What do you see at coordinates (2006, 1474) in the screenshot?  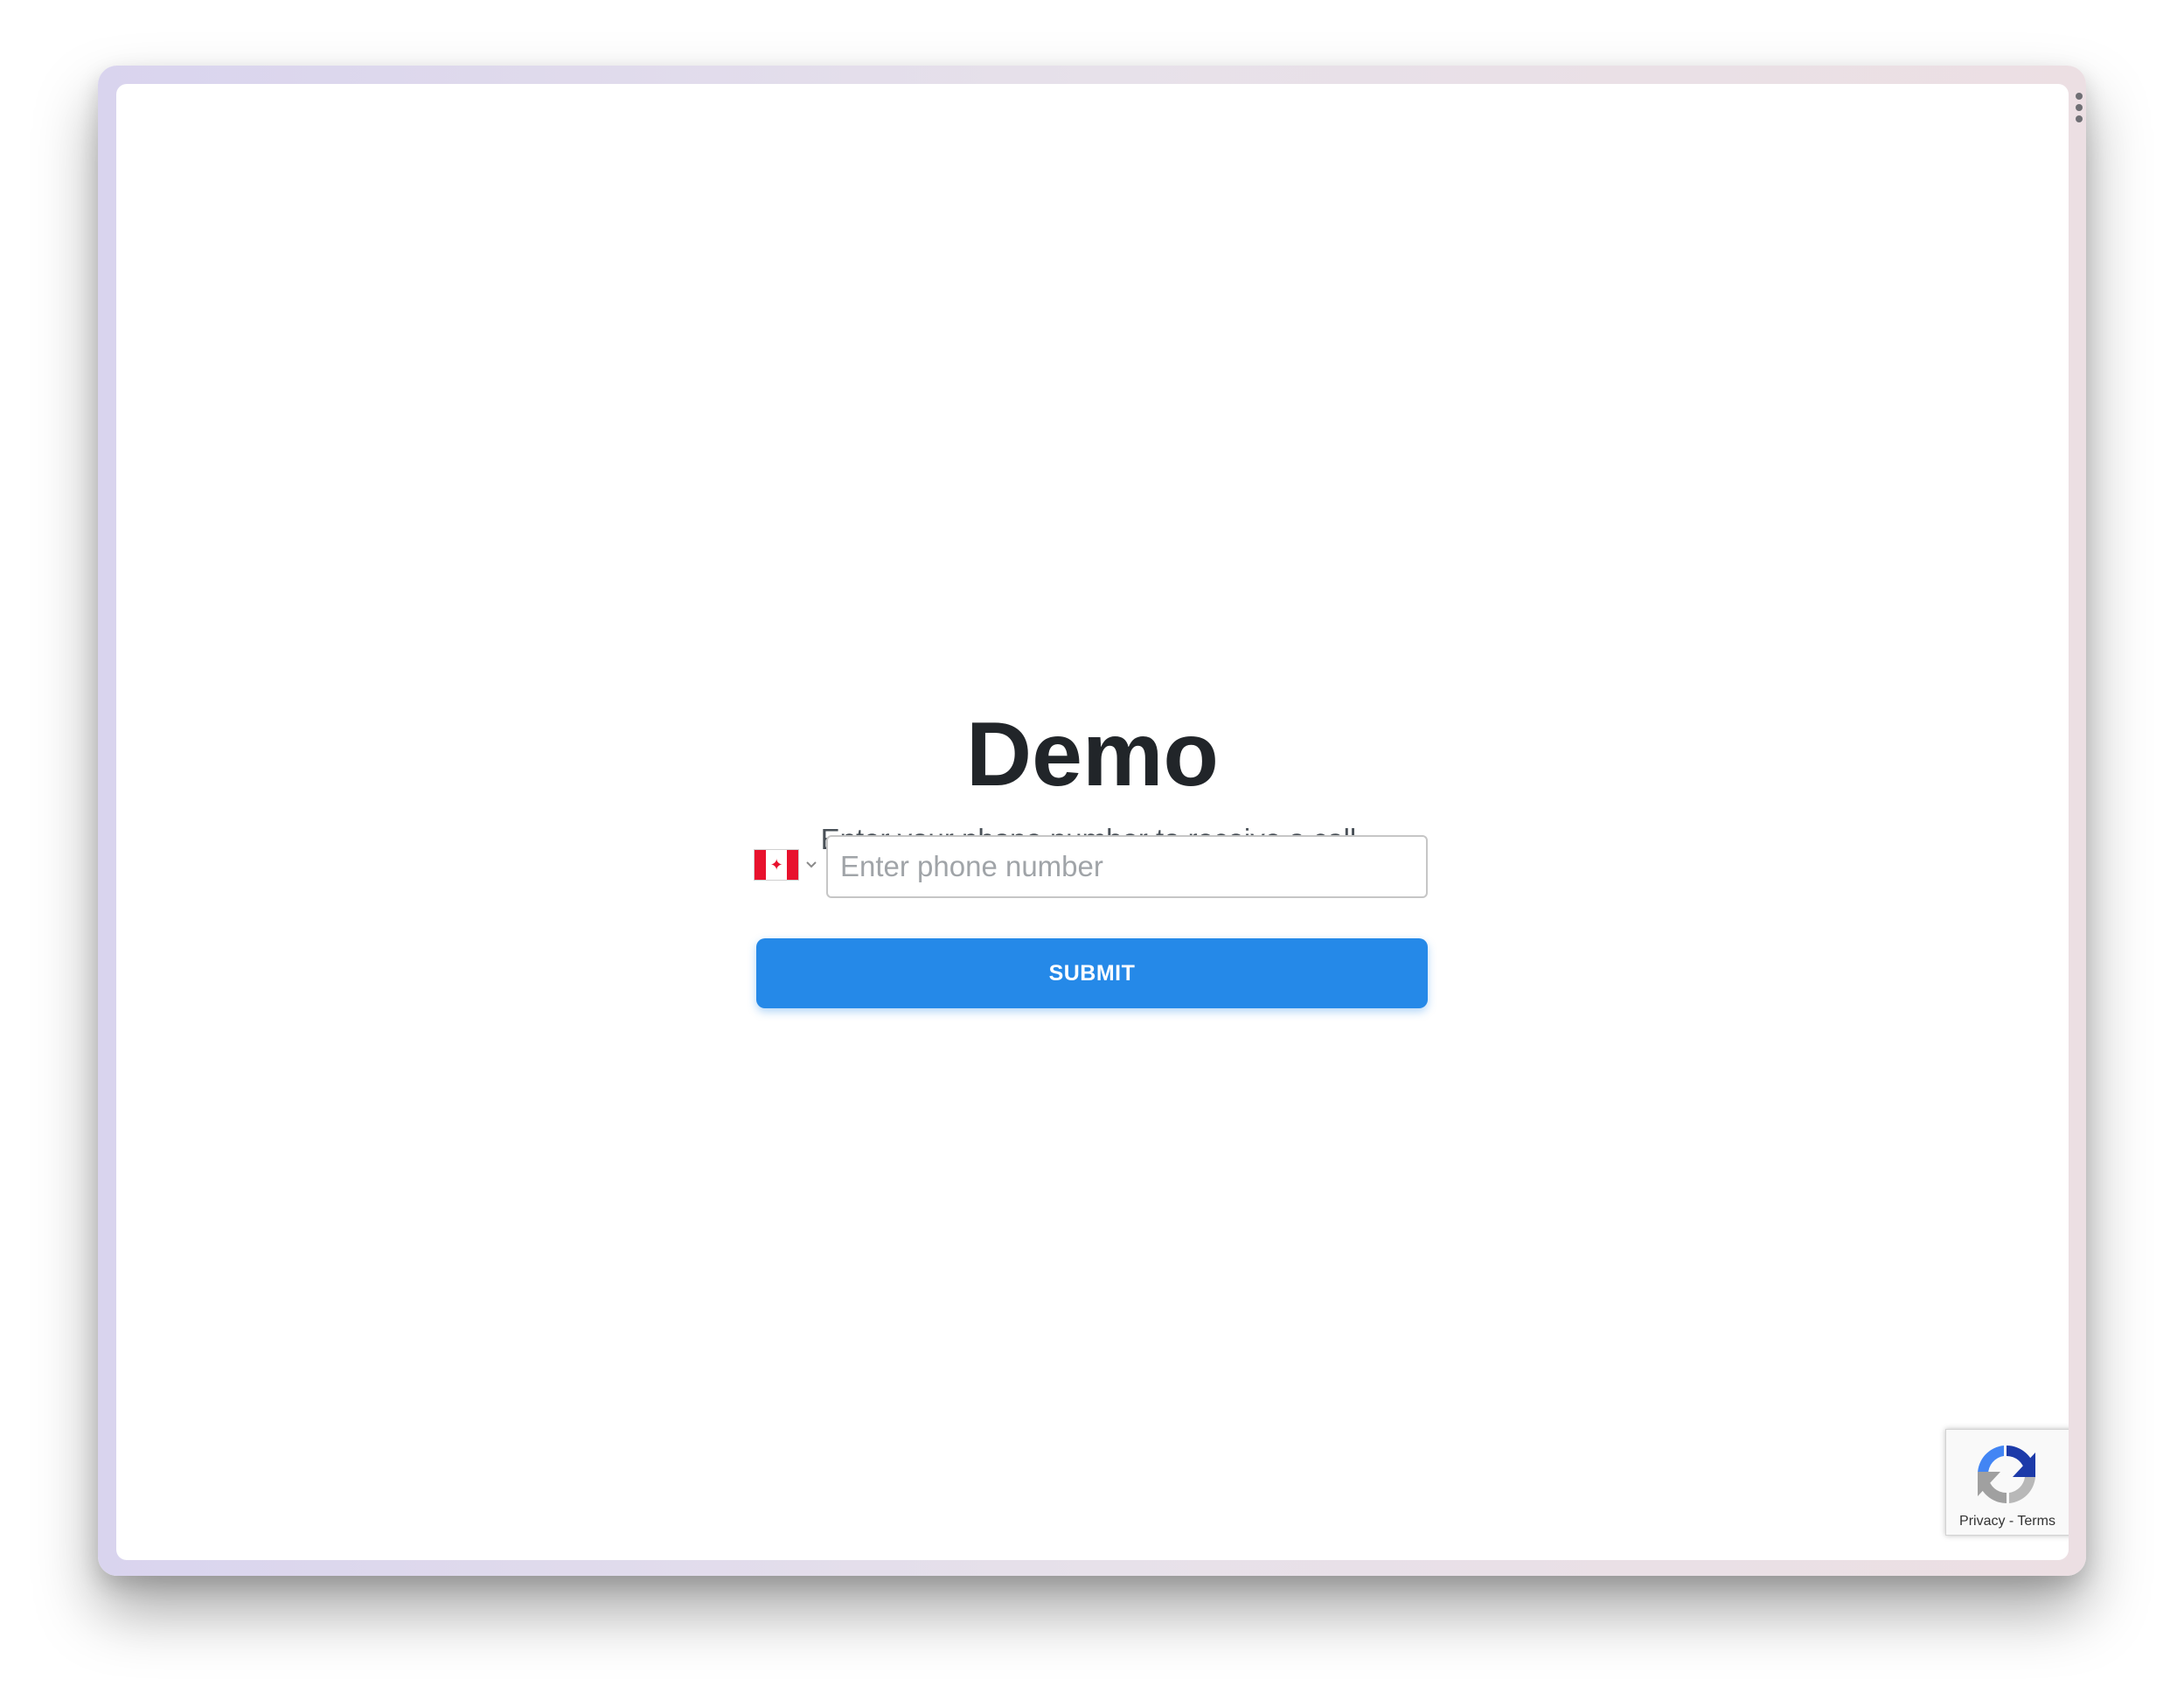 I see `recaptcha-icon` at bounding box center [2006, 1474].